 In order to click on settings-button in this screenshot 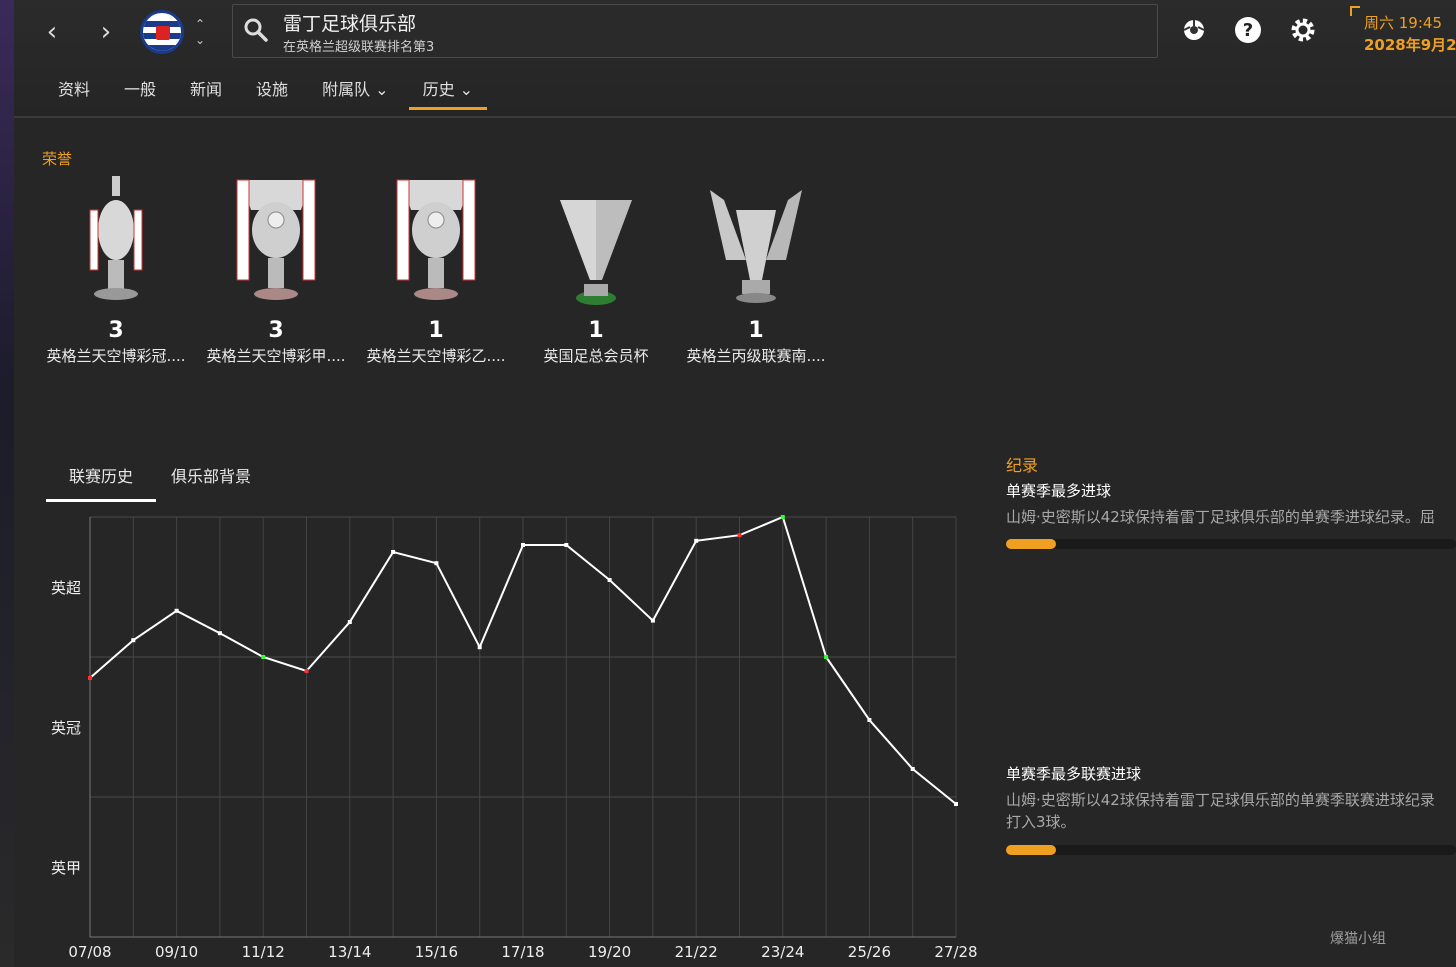, I will do `click(1303, 30)`.